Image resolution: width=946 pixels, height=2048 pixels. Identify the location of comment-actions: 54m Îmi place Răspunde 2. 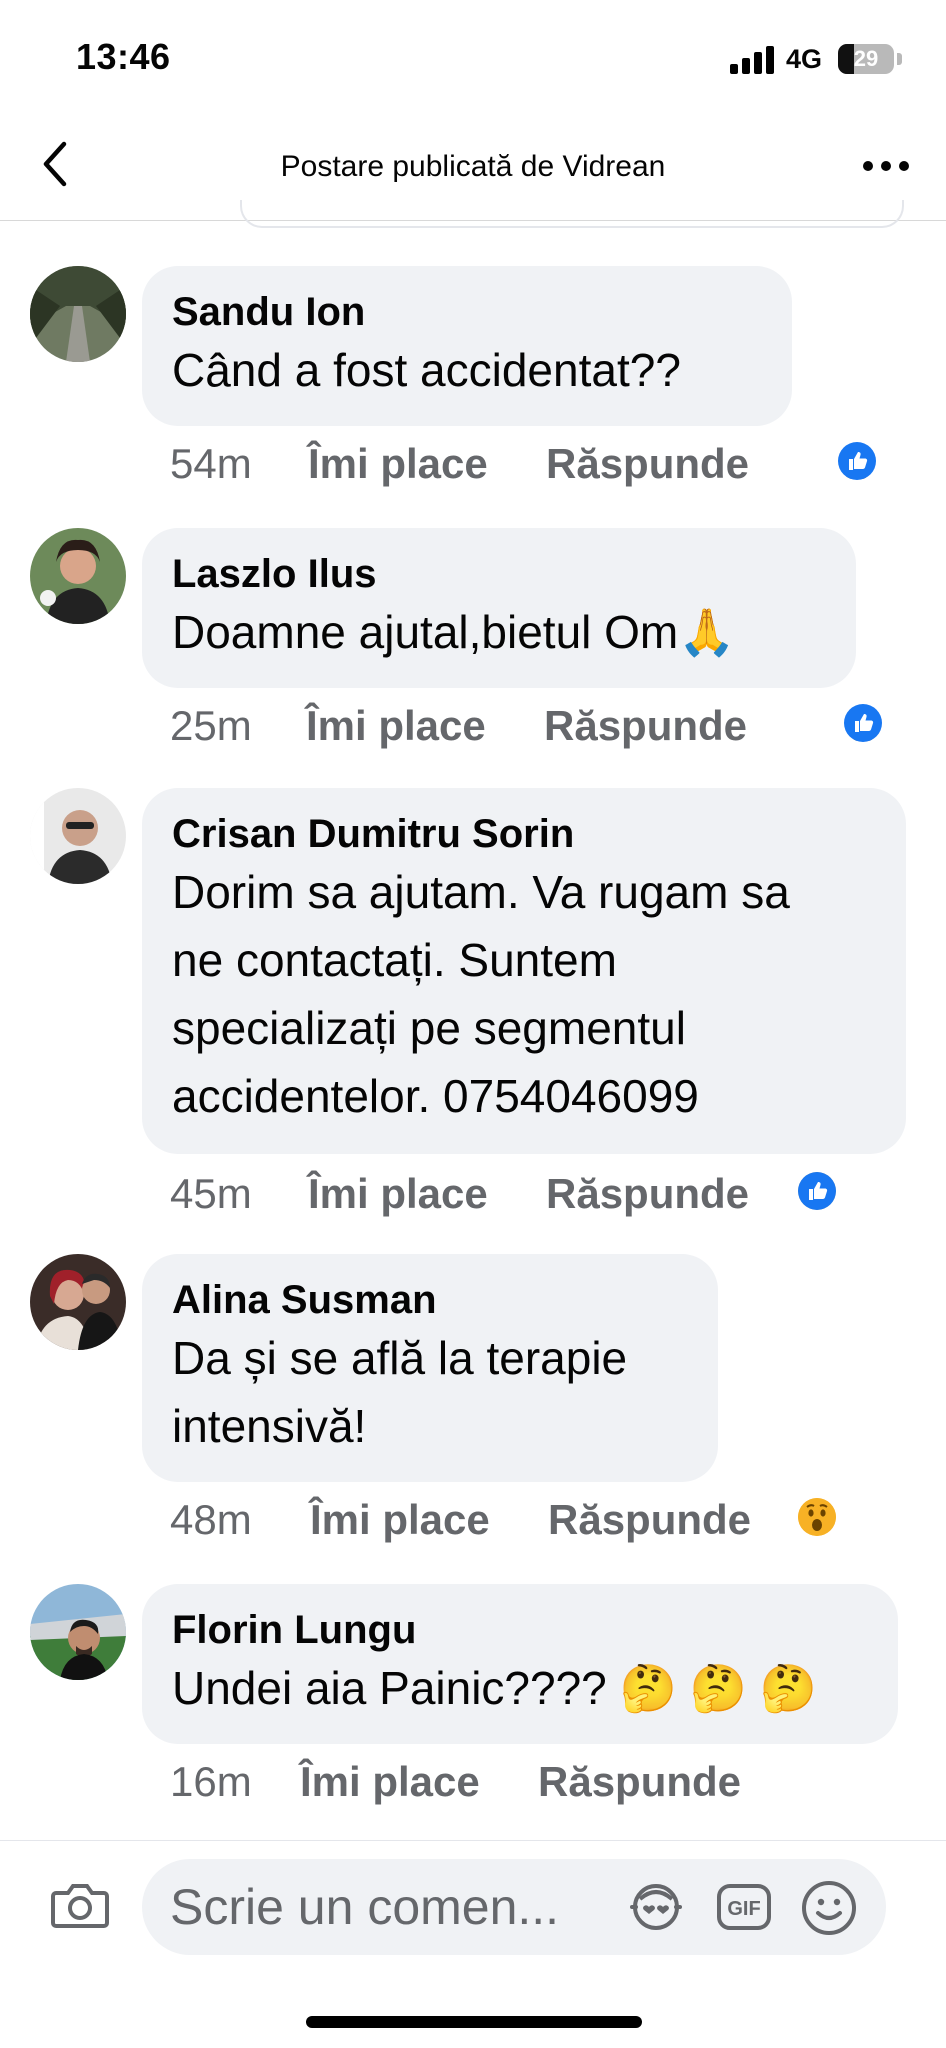
(550, 466).